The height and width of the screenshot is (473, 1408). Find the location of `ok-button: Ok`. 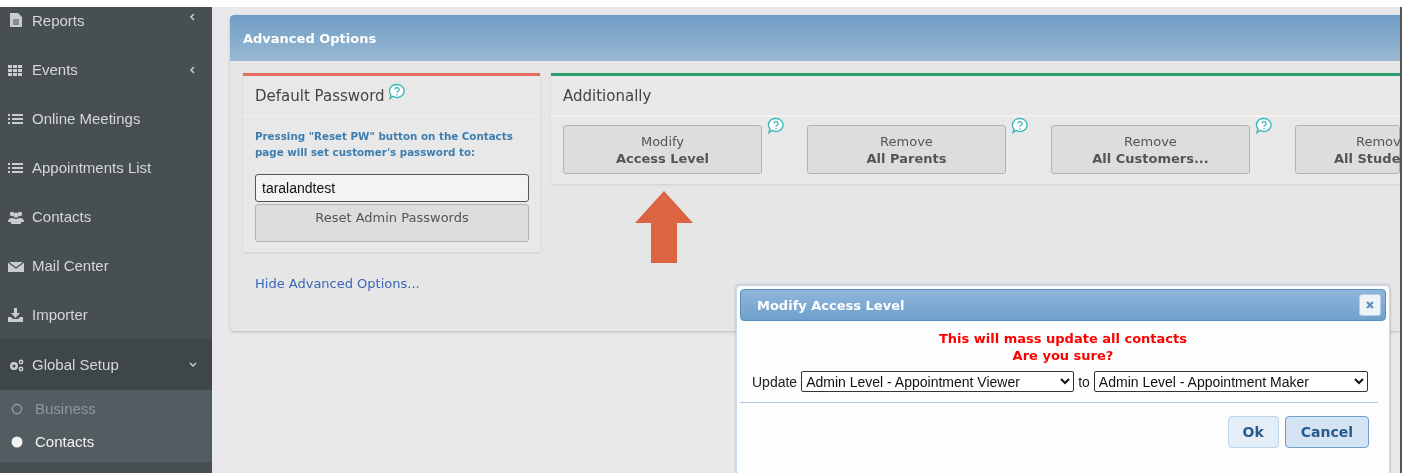

ok-button: Ok is located at coordinates (1253, 432).